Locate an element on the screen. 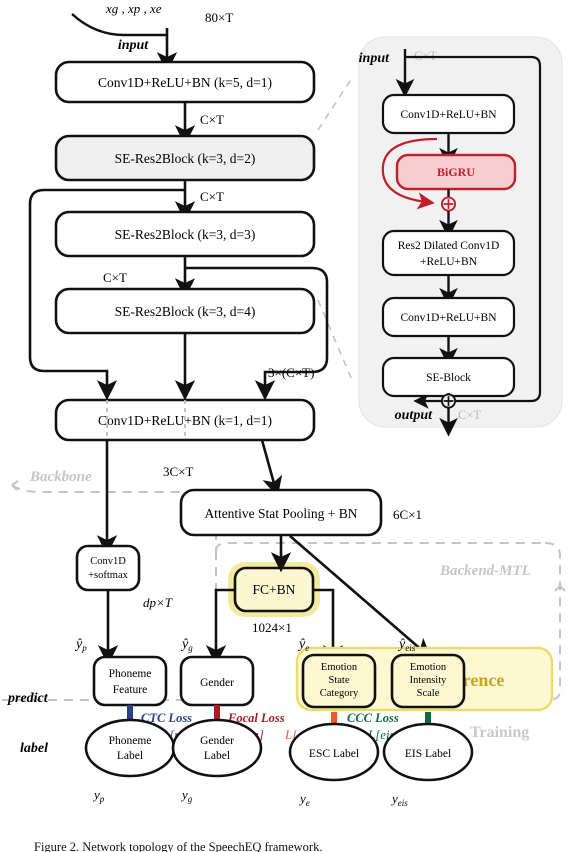  block-se-res2-d3-label: SE-Res2Block (k=3, d=3) is located at coordinates (185, 234).